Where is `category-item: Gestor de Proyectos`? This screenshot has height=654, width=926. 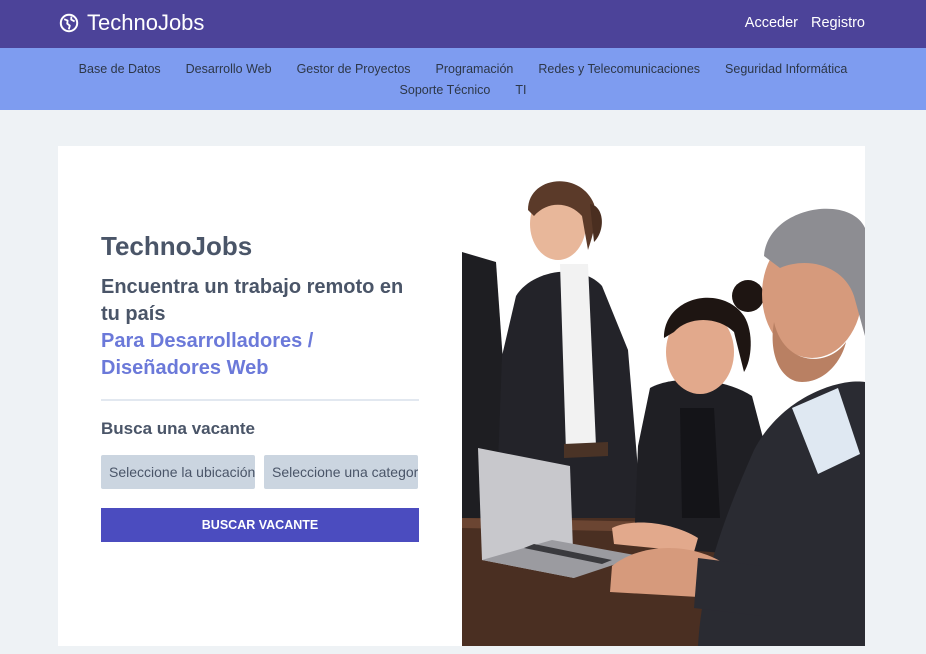 category-item: Gestor de Proyectos is located at coordinates (354, 69).